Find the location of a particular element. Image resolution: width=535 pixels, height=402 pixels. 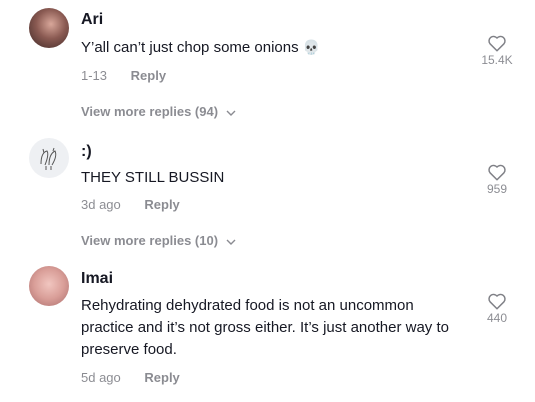

comment-meta: 5d ago Reply is located at coordinates (130, 377).